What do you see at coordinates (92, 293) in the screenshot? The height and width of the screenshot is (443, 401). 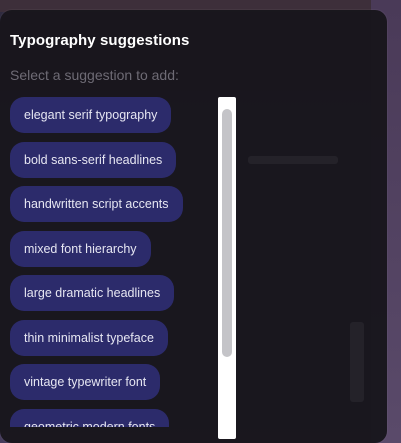 I see `suggestion-chip: large dramatic headlines` at bounding box center [92, 293].